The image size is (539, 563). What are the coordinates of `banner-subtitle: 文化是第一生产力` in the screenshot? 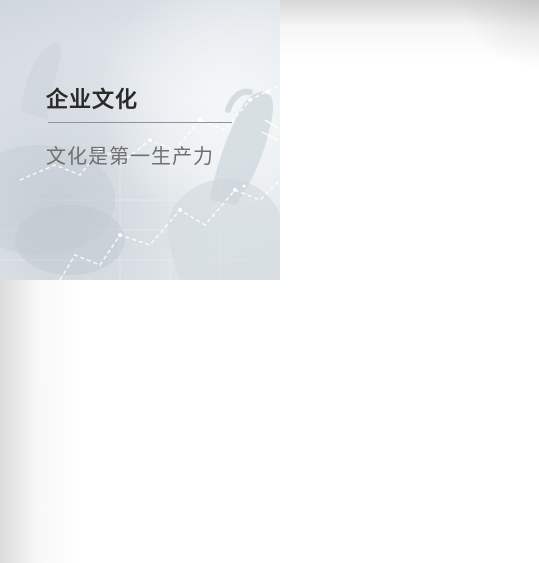 It's located at (130, 156).